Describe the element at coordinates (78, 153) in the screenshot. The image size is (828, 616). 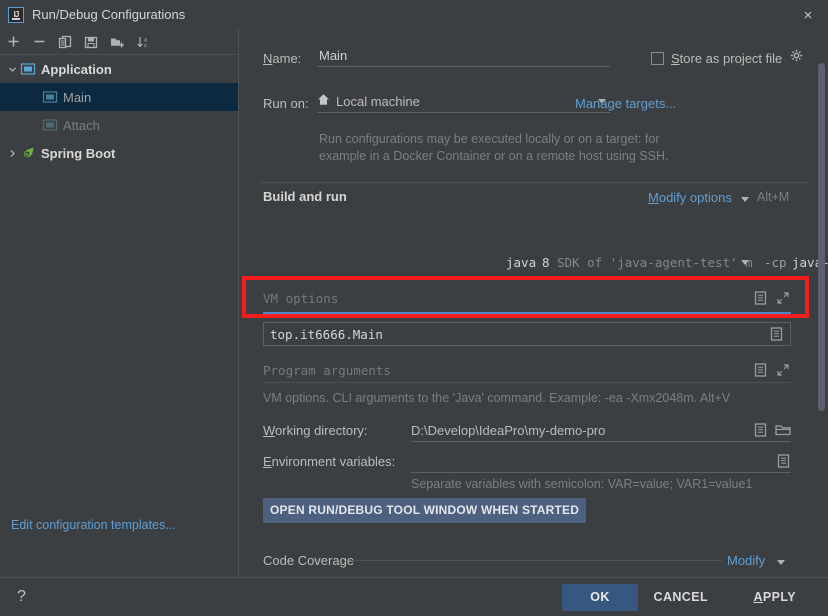
I see `tree-node-label: Spring Boot` at that location.